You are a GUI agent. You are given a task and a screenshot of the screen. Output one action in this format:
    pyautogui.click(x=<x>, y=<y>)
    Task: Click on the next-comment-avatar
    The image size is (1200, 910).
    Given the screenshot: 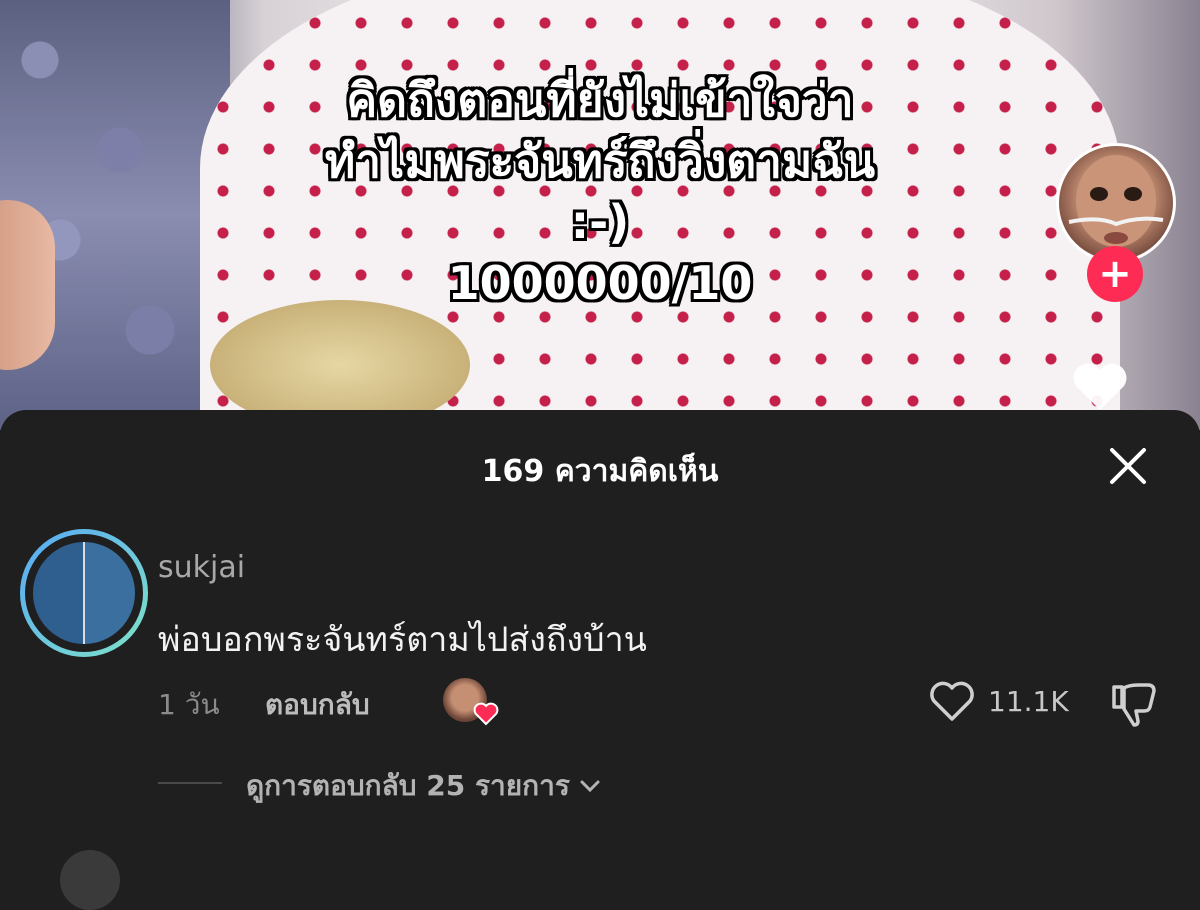 What is the action you would take?
    pyautogui.click(x=90, y=880)
    